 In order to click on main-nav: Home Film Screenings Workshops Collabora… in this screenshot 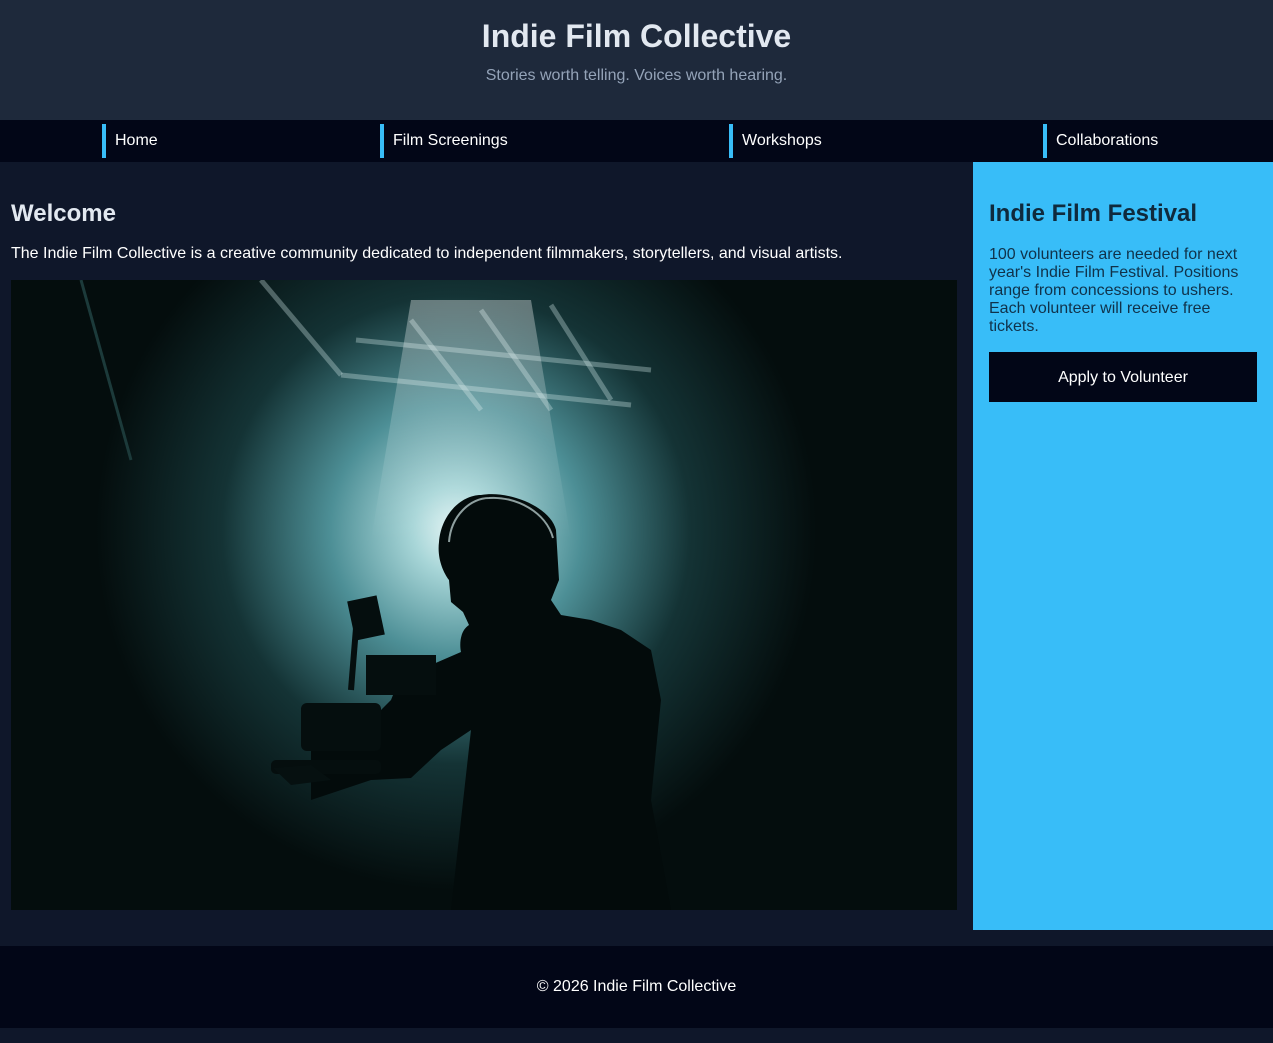, I will do `click(636, 141)`.